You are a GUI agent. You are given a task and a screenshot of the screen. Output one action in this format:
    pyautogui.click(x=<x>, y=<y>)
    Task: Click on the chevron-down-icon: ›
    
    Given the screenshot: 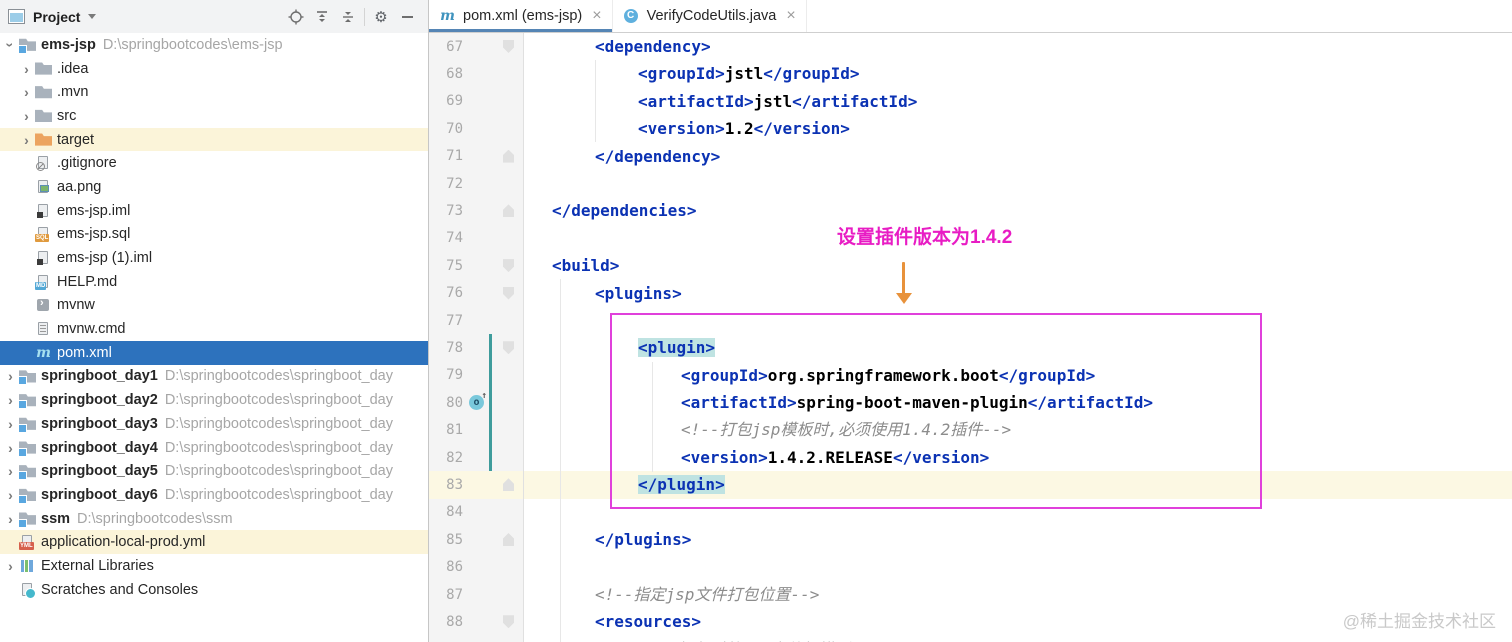 What is the action you would take?
    pyautogui.click(x=11, y=44)
    